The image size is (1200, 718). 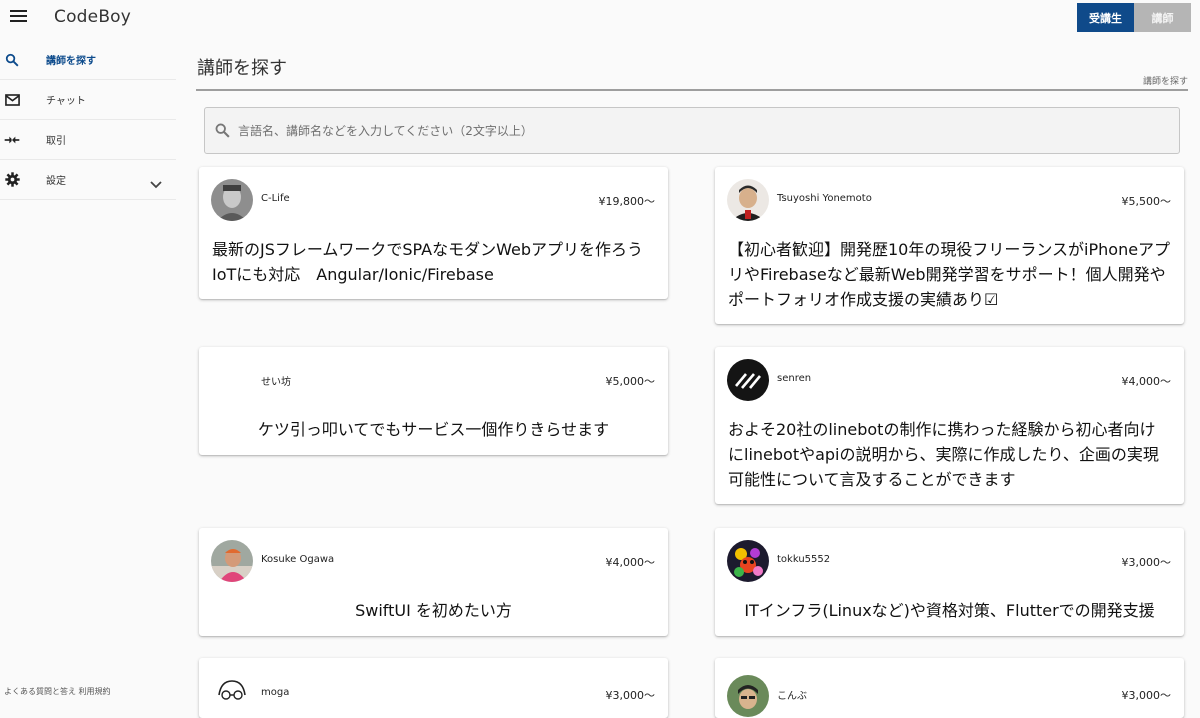 What do you see at coordinates (23, 99) in the screenshot?
I see `mail-icon` at bounding box center [23, 99].